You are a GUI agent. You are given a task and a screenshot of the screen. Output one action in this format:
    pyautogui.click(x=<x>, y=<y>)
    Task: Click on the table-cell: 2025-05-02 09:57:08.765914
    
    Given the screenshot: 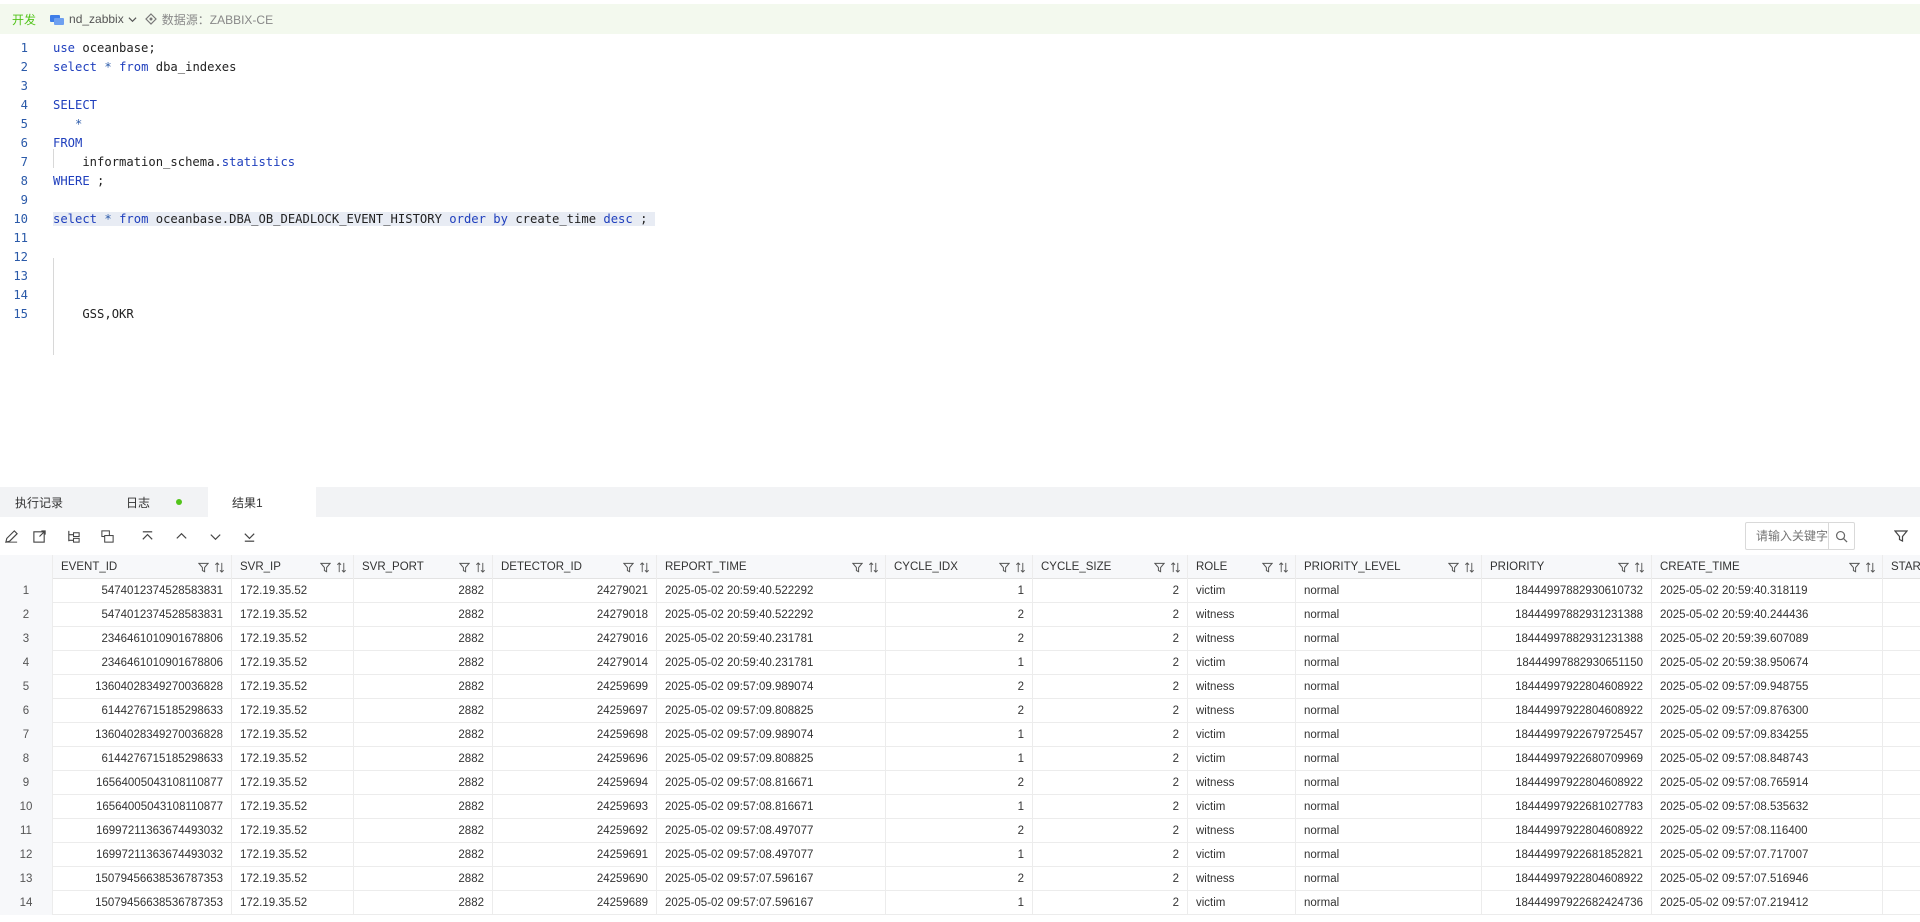 What is the action you would take?
    pyautogui.click(x=1767, y=783)
    